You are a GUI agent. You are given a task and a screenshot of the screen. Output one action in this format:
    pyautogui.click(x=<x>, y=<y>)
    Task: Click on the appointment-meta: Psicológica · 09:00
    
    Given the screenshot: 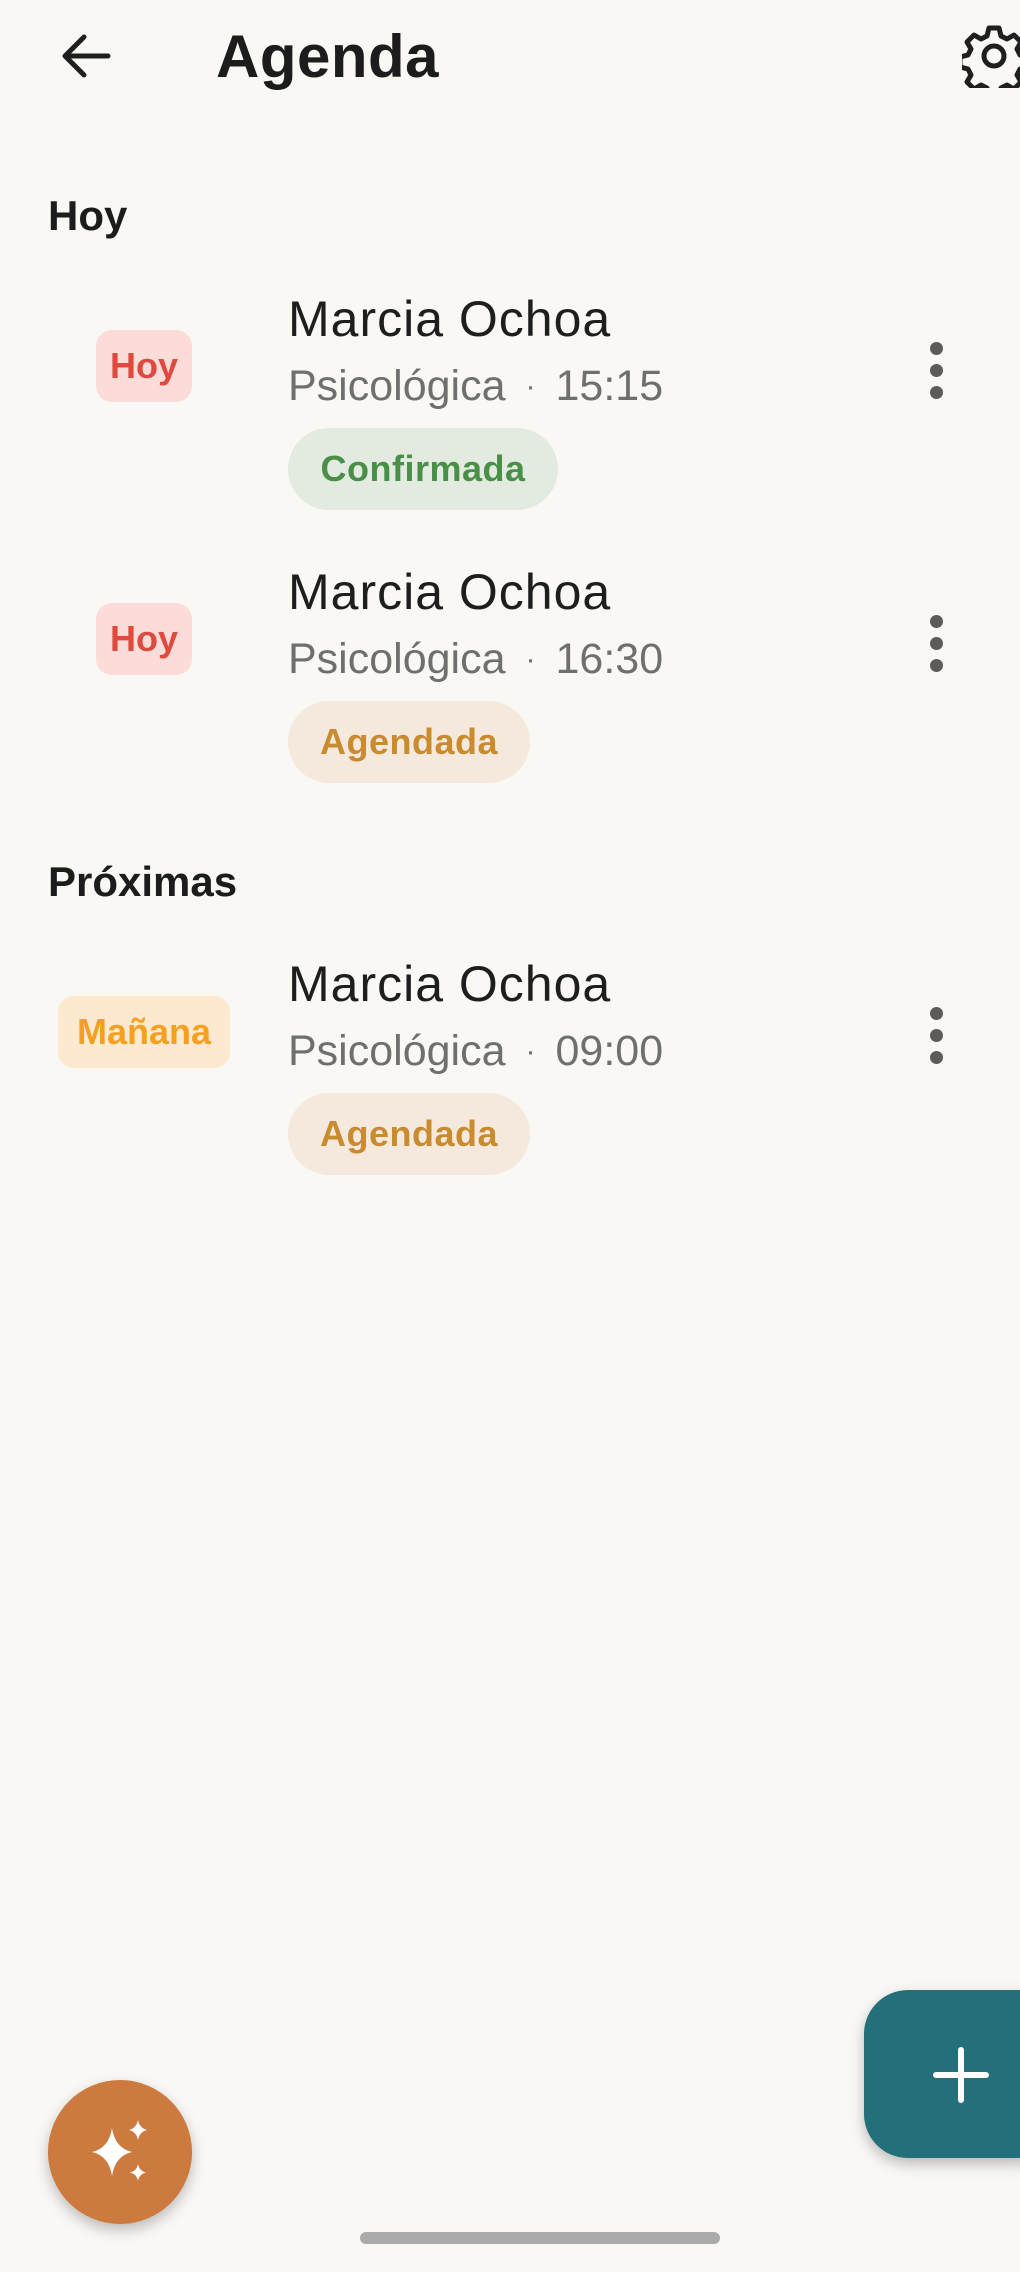 What is the action you would take?
    pyautogui.click(x=475, y=1051)
    